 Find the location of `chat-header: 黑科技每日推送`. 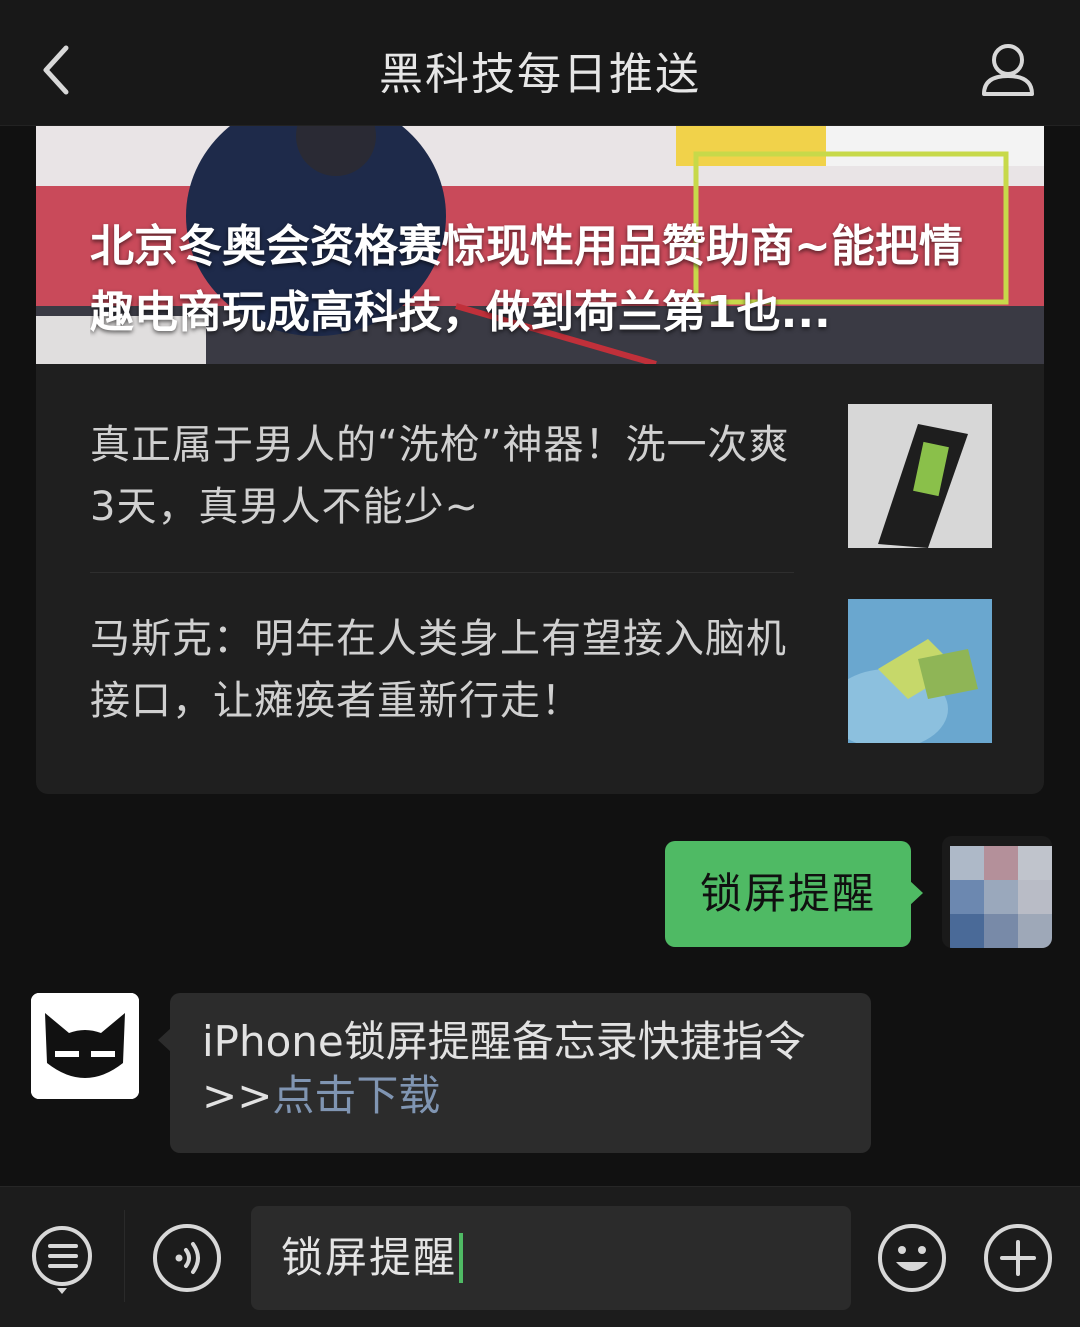

chat-header: 黑科技每日推送 is located at coordinates (540, 63).